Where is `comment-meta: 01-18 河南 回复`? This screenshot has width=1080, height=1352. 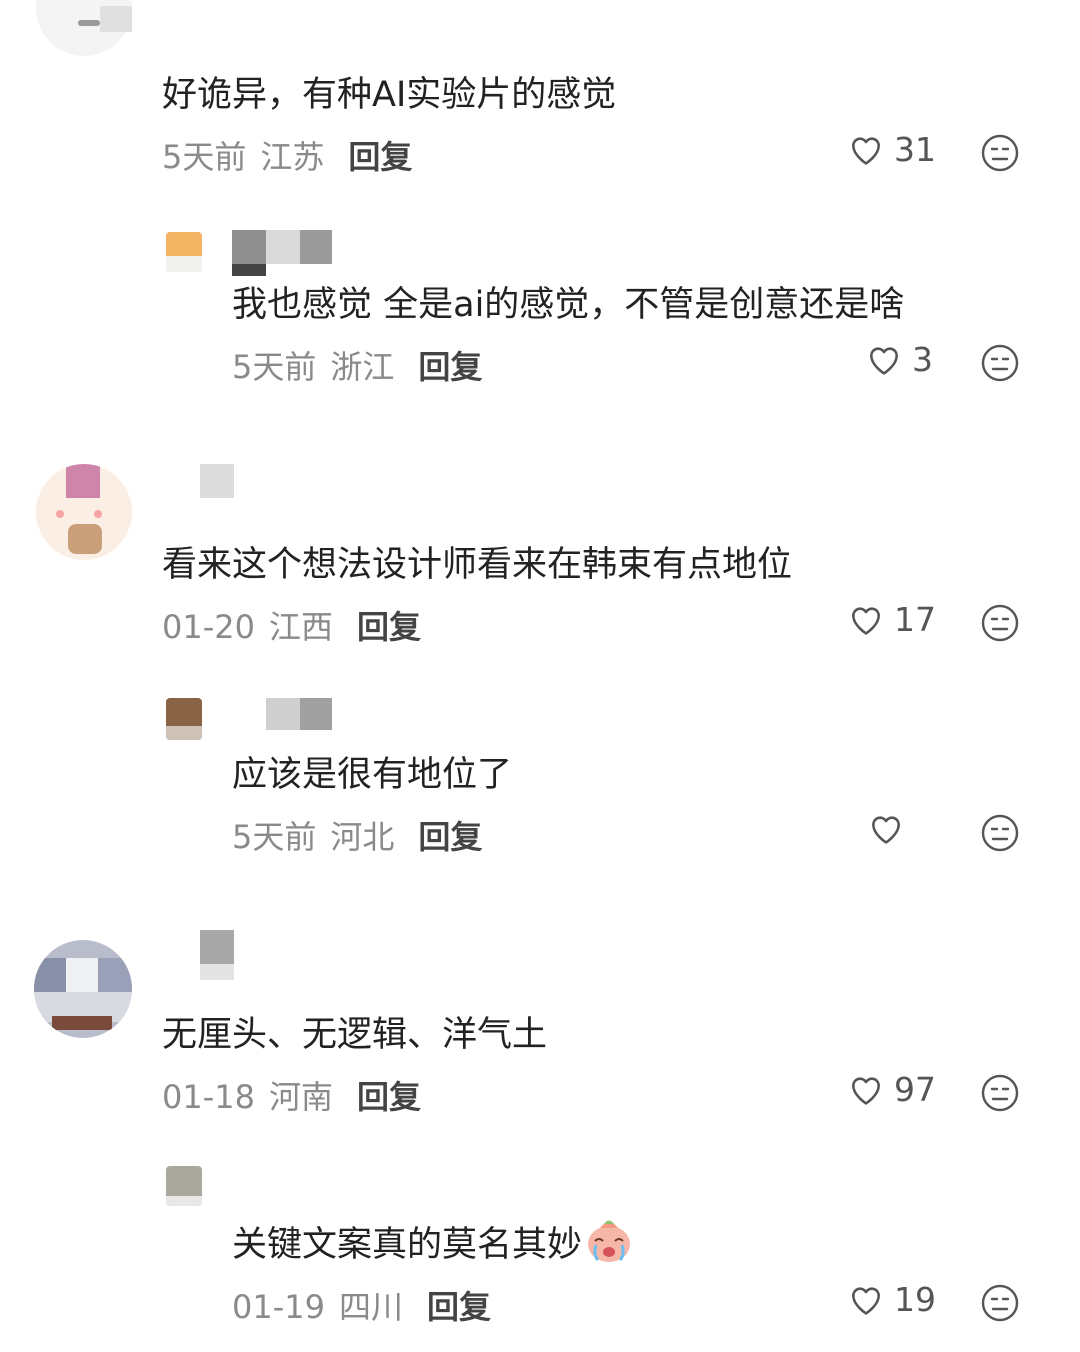 comment-meta: 01-18 河南 回复 is located at coordinates (291, 1095).